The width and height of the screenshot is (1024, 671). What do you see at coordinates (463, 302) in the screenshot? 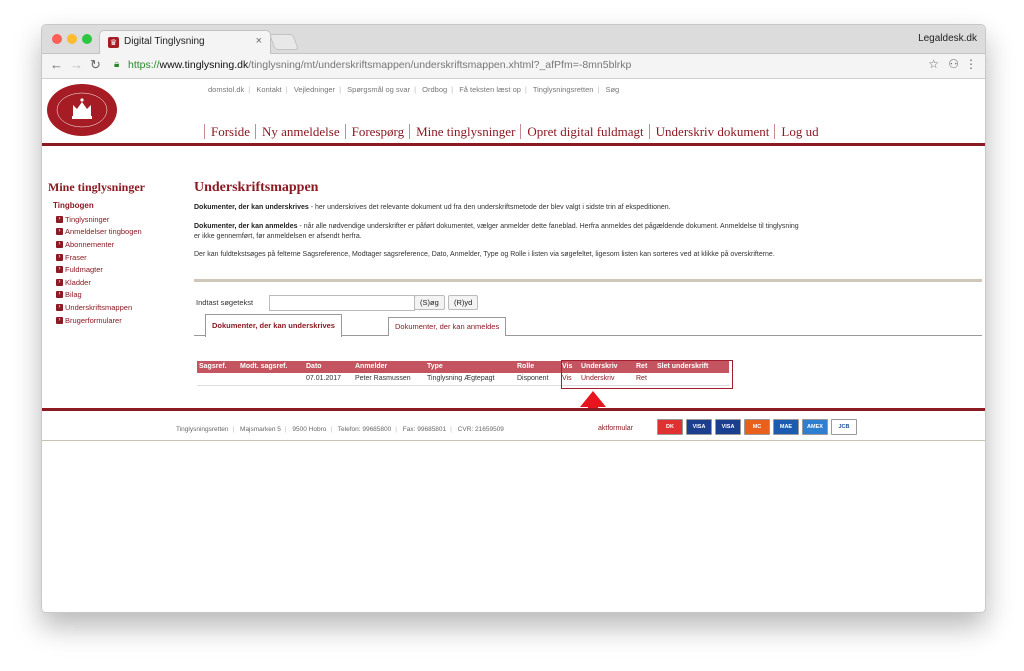
I see `clear-button: (R)yd` at bounding box center [463, 302].